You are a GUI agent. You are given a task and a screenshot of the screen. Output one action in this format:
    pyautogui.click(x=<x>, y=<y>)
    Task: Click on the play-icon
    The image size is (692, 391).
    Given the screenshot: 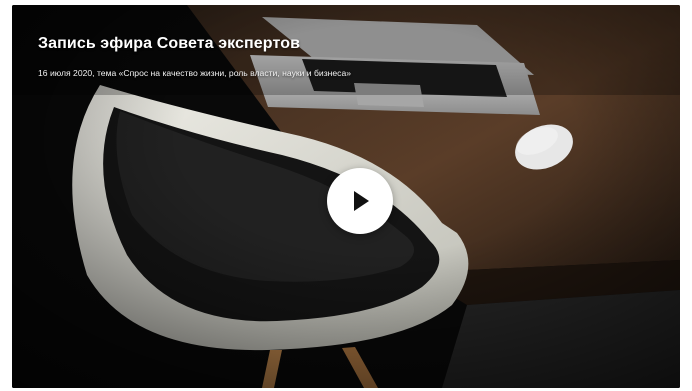 What is the action you would take?
    pyautogui.click(x=361, y=201)
    